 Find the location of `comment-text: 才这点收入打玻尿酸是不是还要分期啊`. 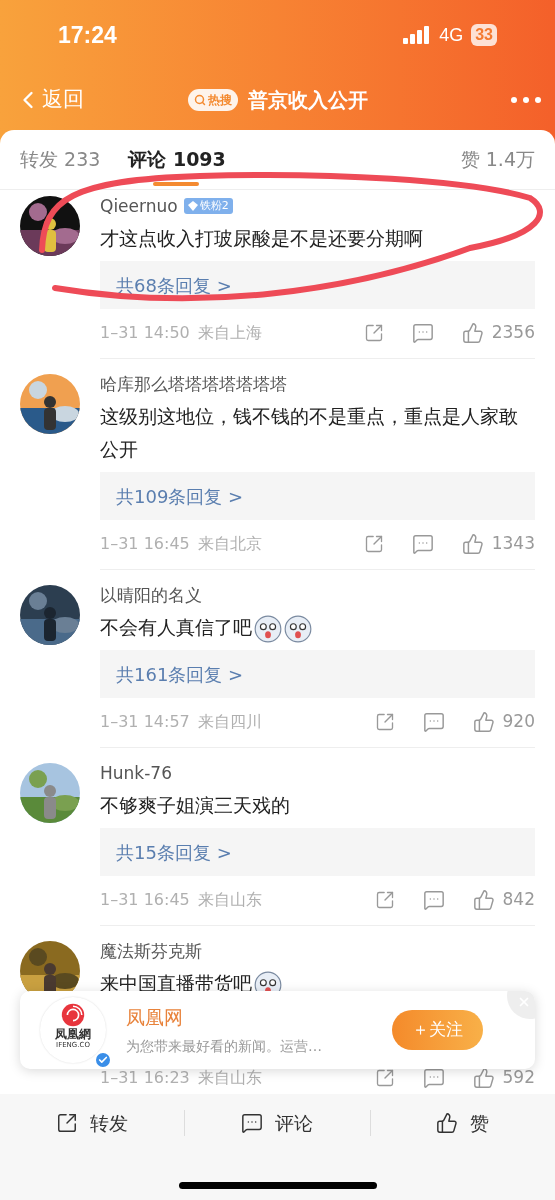

comment-text: 才这点收入打玻尿酸是不是还要分期啊 is located at coordinates (261, 238).